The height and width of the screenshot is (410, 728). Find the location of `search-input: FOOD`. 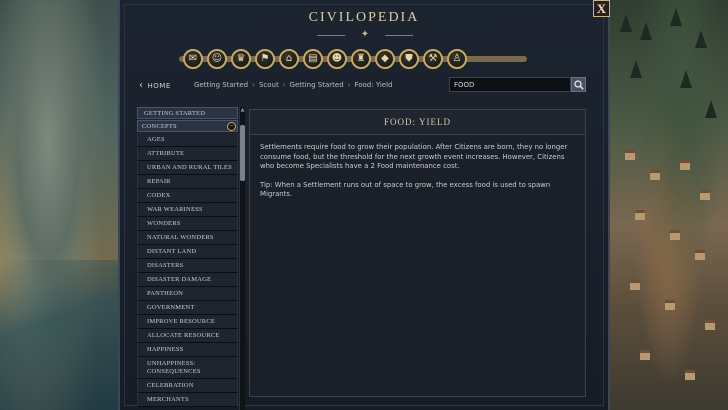

search-input: FOOD is located at coordinates (510, 84).